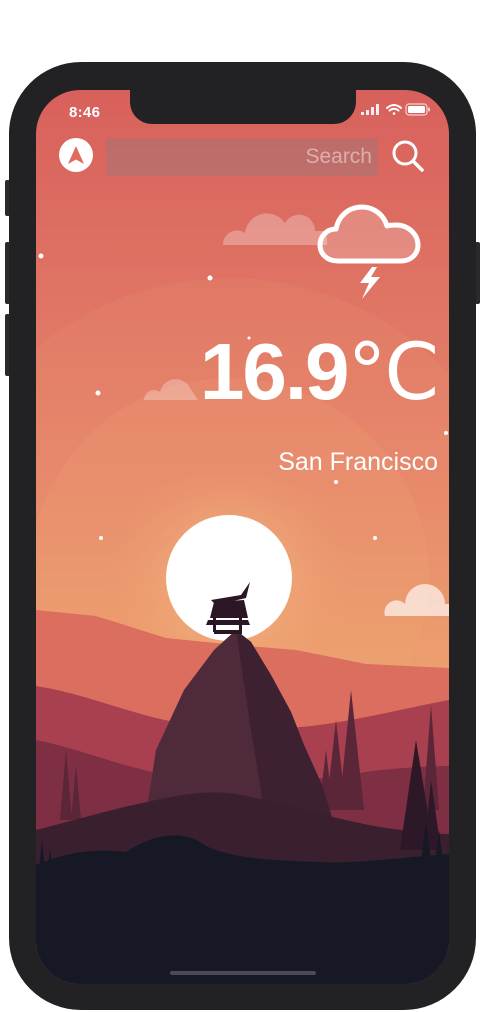 The width and height of the screenshot is (486, 1012). I want to click on search-placeholder: Search, so click(338, 156).